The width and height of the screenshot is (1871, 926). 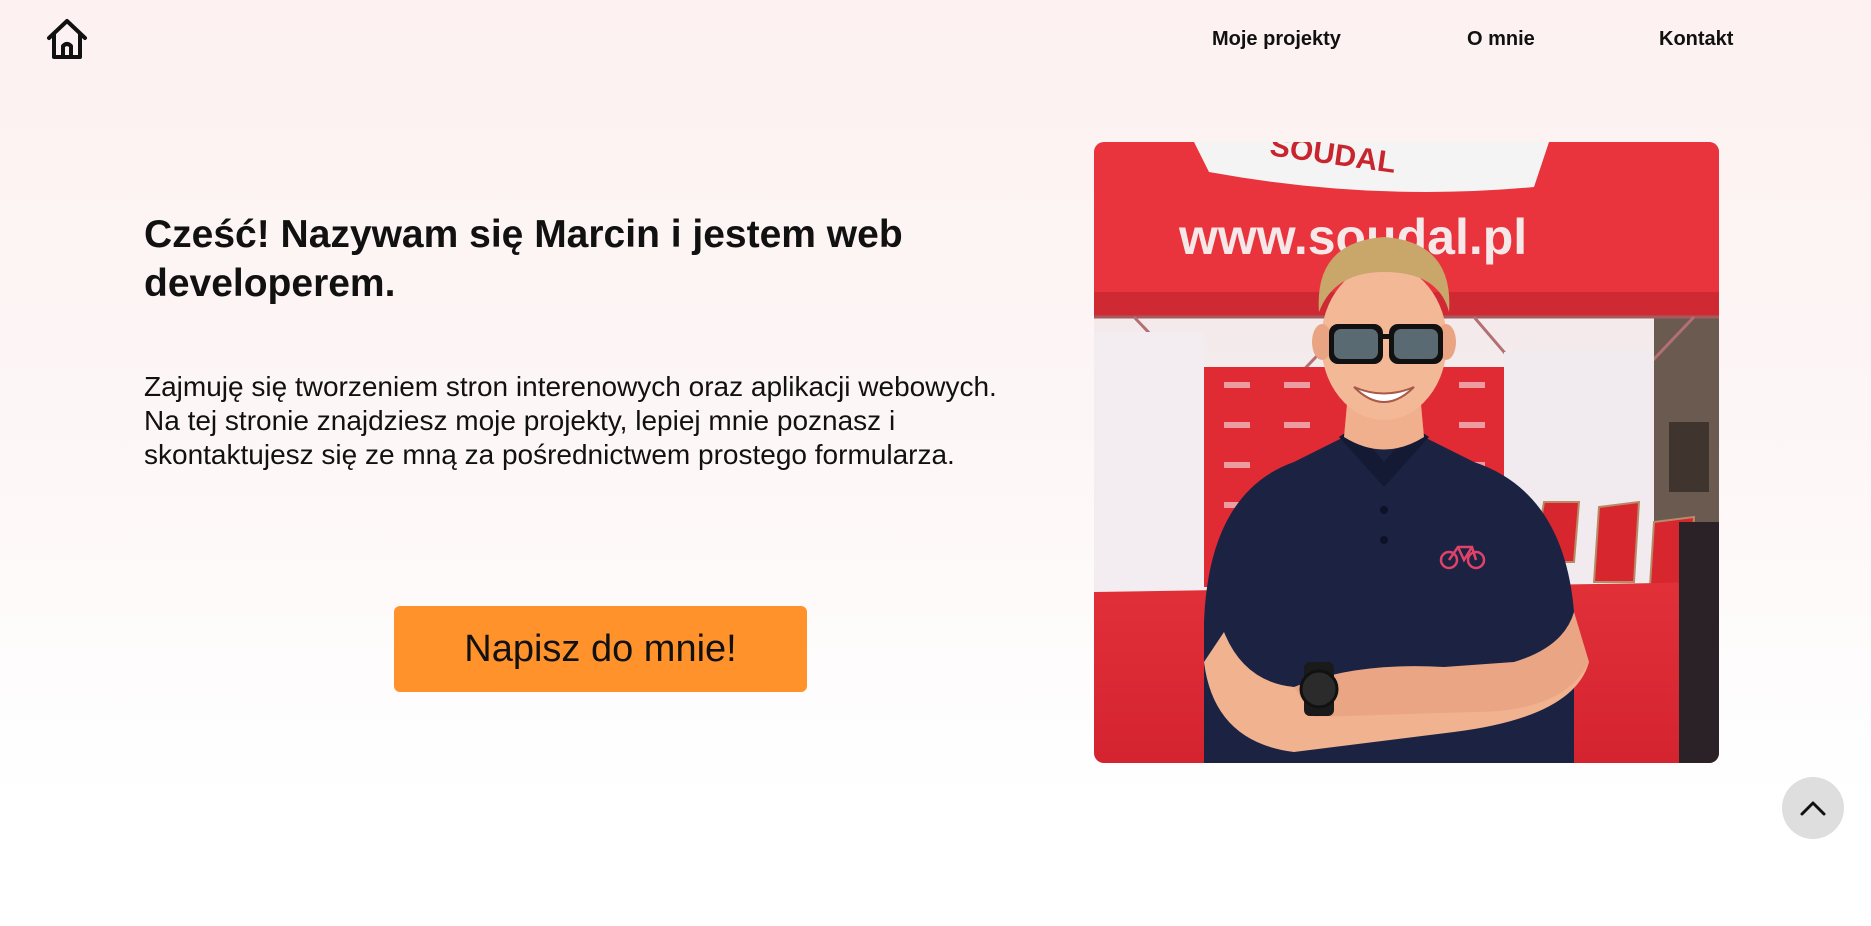 What do you see at coordinates (935, 40) in the screenshot?
I see `top-navigation: Moje projekty O mnie Kontakt` at bounding box center [935, 40].